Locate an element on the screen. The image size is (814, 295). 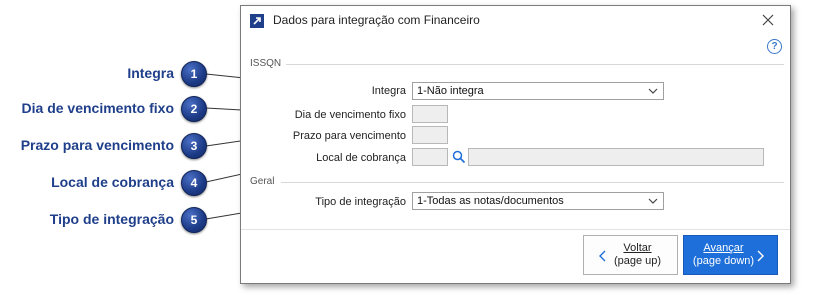
next-button-hint: (page down) is located at coordinates (723, 261).